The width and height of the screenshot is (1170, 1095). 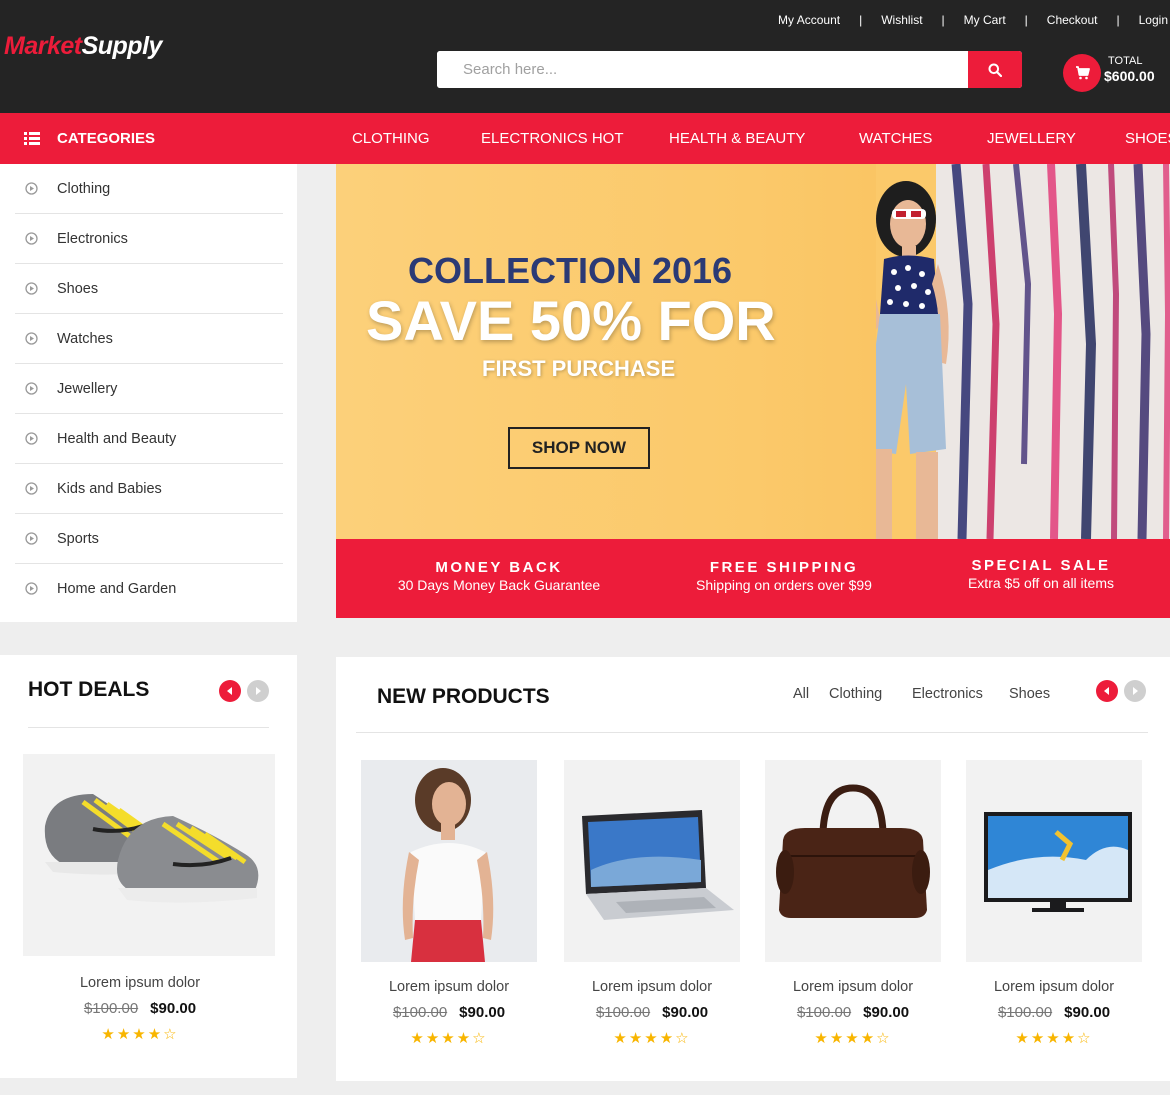 What do you see at coordinates (579, 448) in the screenshot?
I see `shop-now-button: SHOP NOW` at bounding box center [579, 448].